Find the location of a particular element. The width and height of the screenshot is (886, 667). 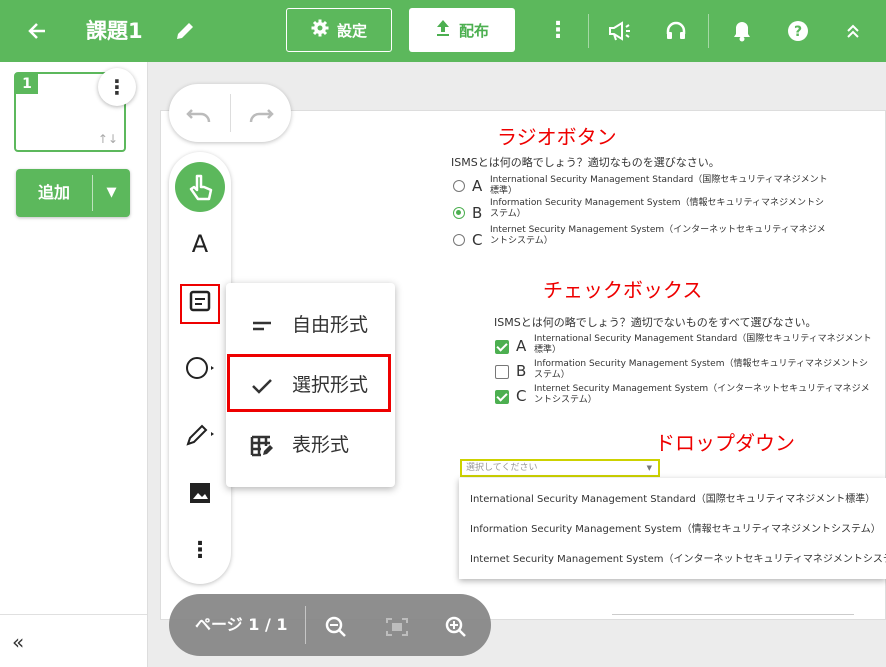

radio-option-a is located at coordinates (459, 186).